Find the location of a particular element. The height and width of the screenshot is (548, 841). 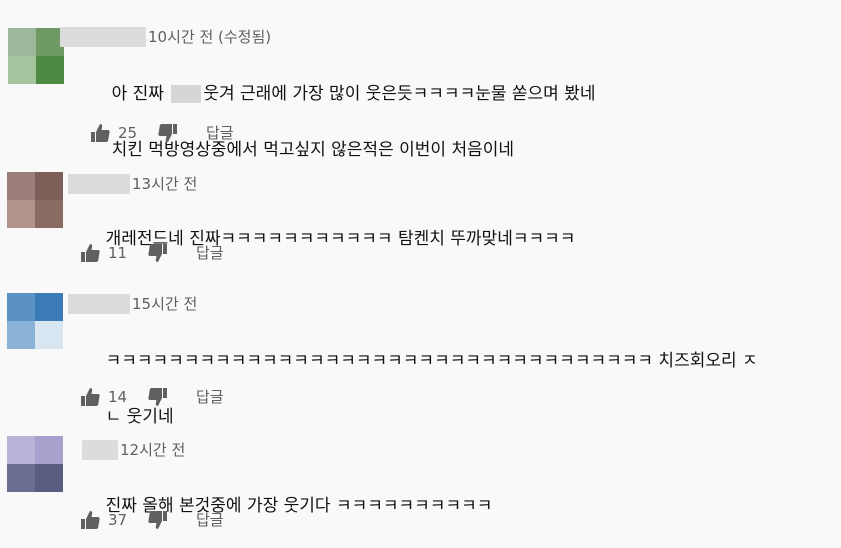

comment-line: ㄴ 웃기네 is located at coordinates (139, 417).